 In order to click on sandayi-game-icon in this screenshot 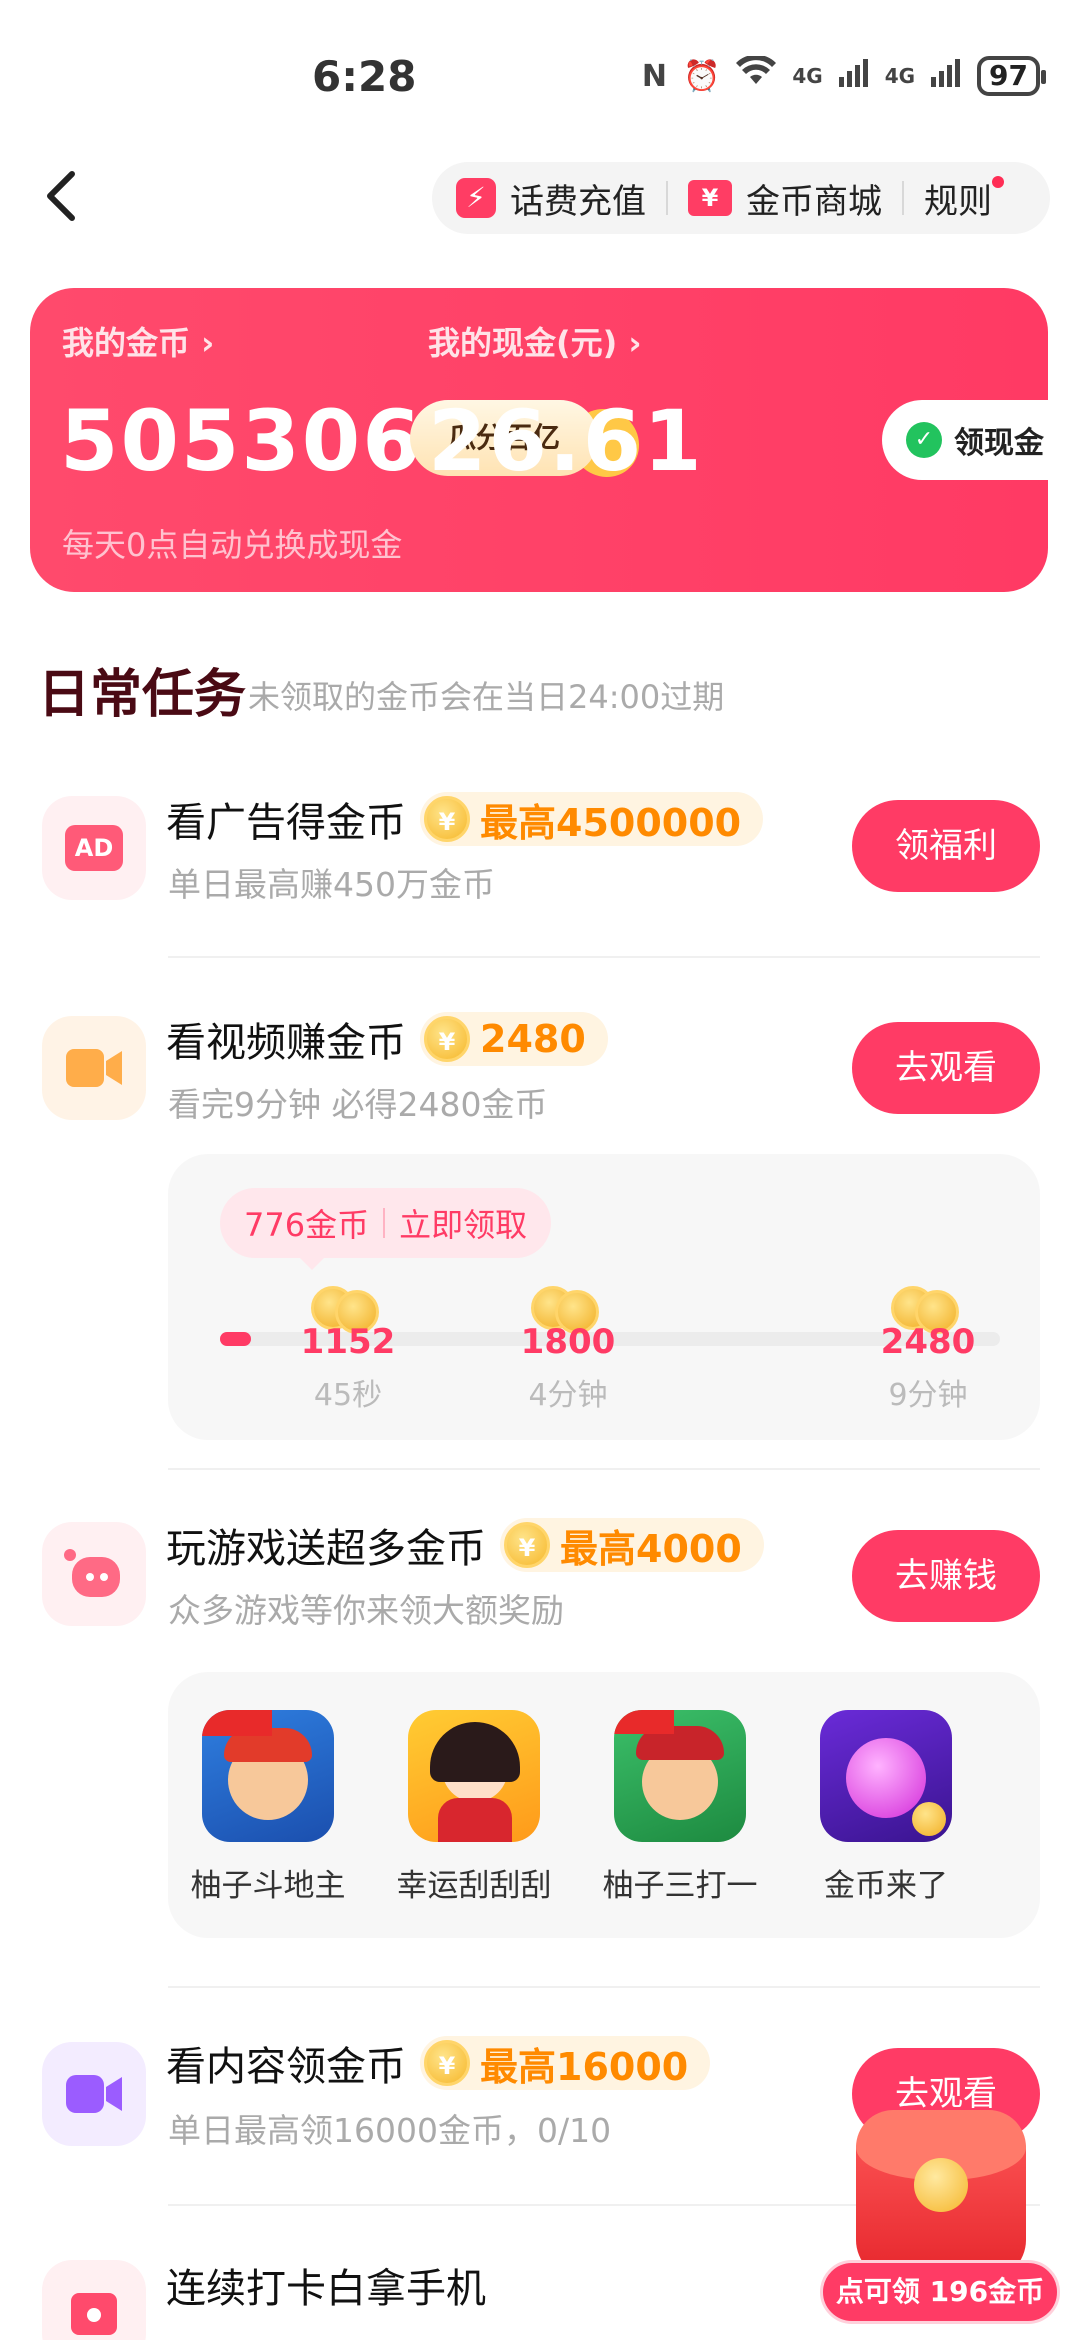, I will do `click(680, 1776)`.